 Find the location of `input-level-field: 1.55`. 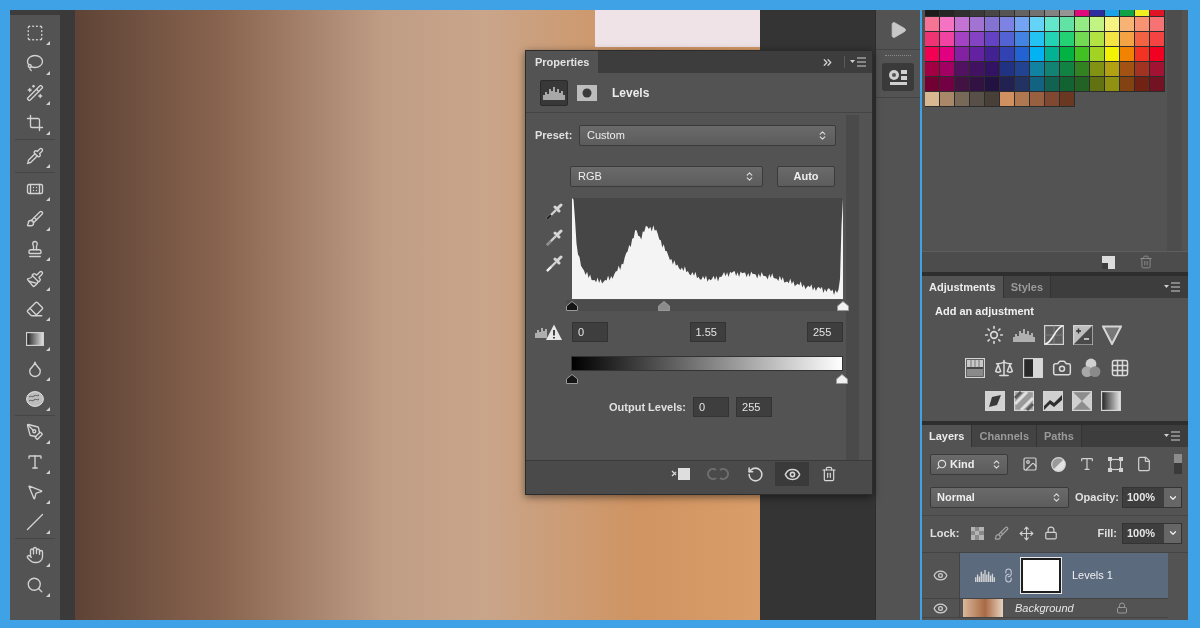

input-level-field: 1.55 is located at coordinates (707, 332).